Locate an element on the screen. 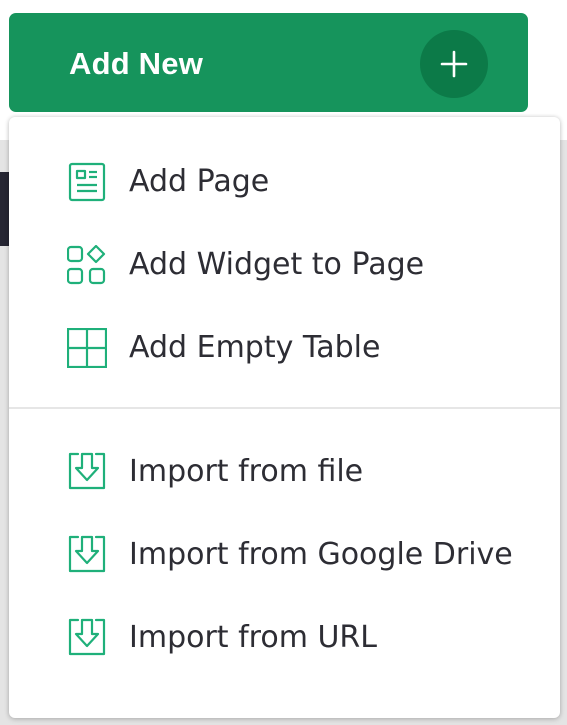 This screenshot has width=567, height=725. menu-item-label: Add Widget to Page is located at coordinates (277, 264).